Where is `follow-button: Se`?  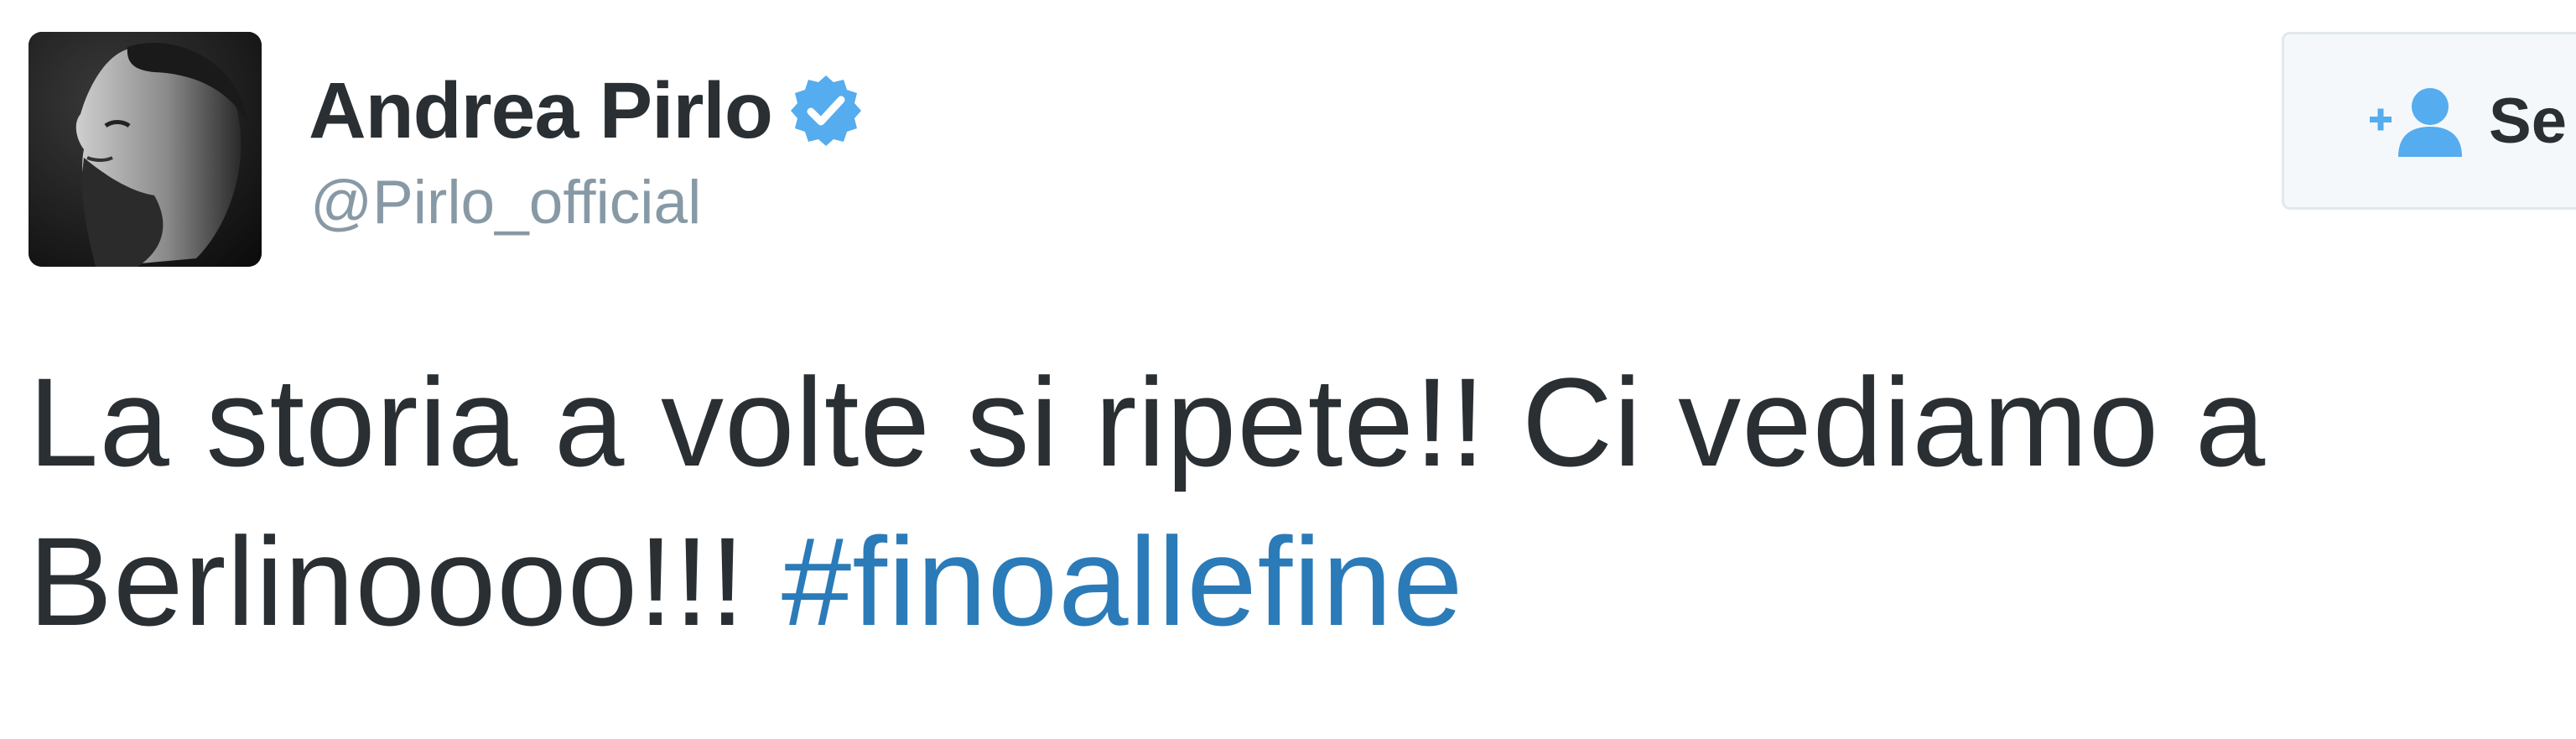
follow-button: Se is located at coordinates (2429, 121).